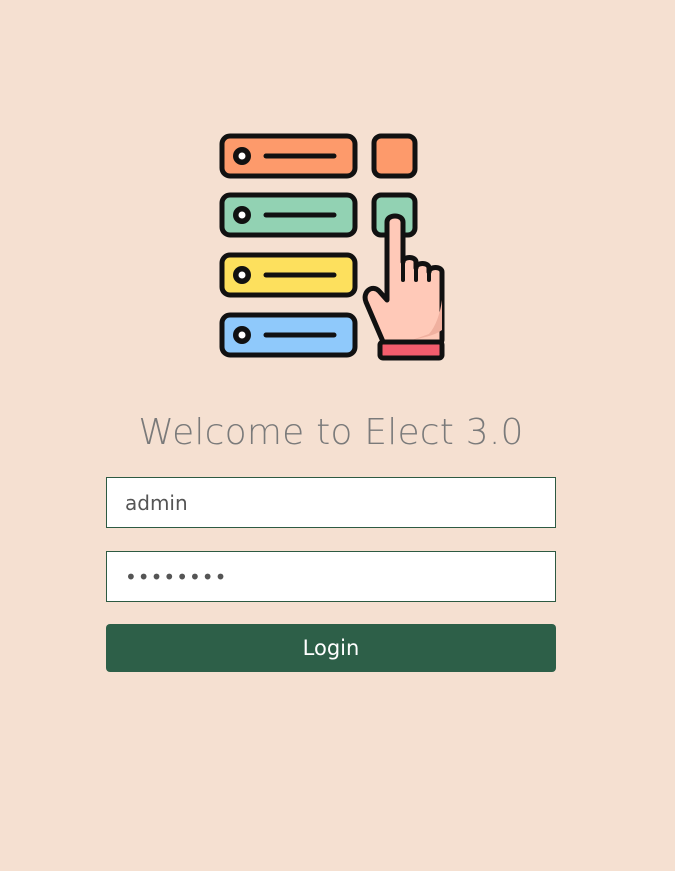  I want to click on username-input, so click(331, 502).